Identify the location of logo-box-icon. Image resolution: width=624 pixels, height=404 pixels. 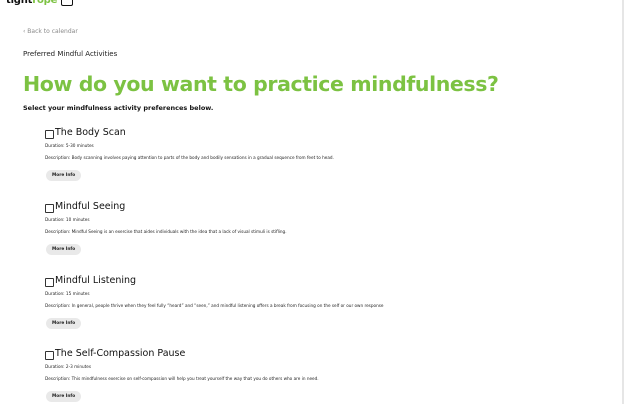
(67, 3).